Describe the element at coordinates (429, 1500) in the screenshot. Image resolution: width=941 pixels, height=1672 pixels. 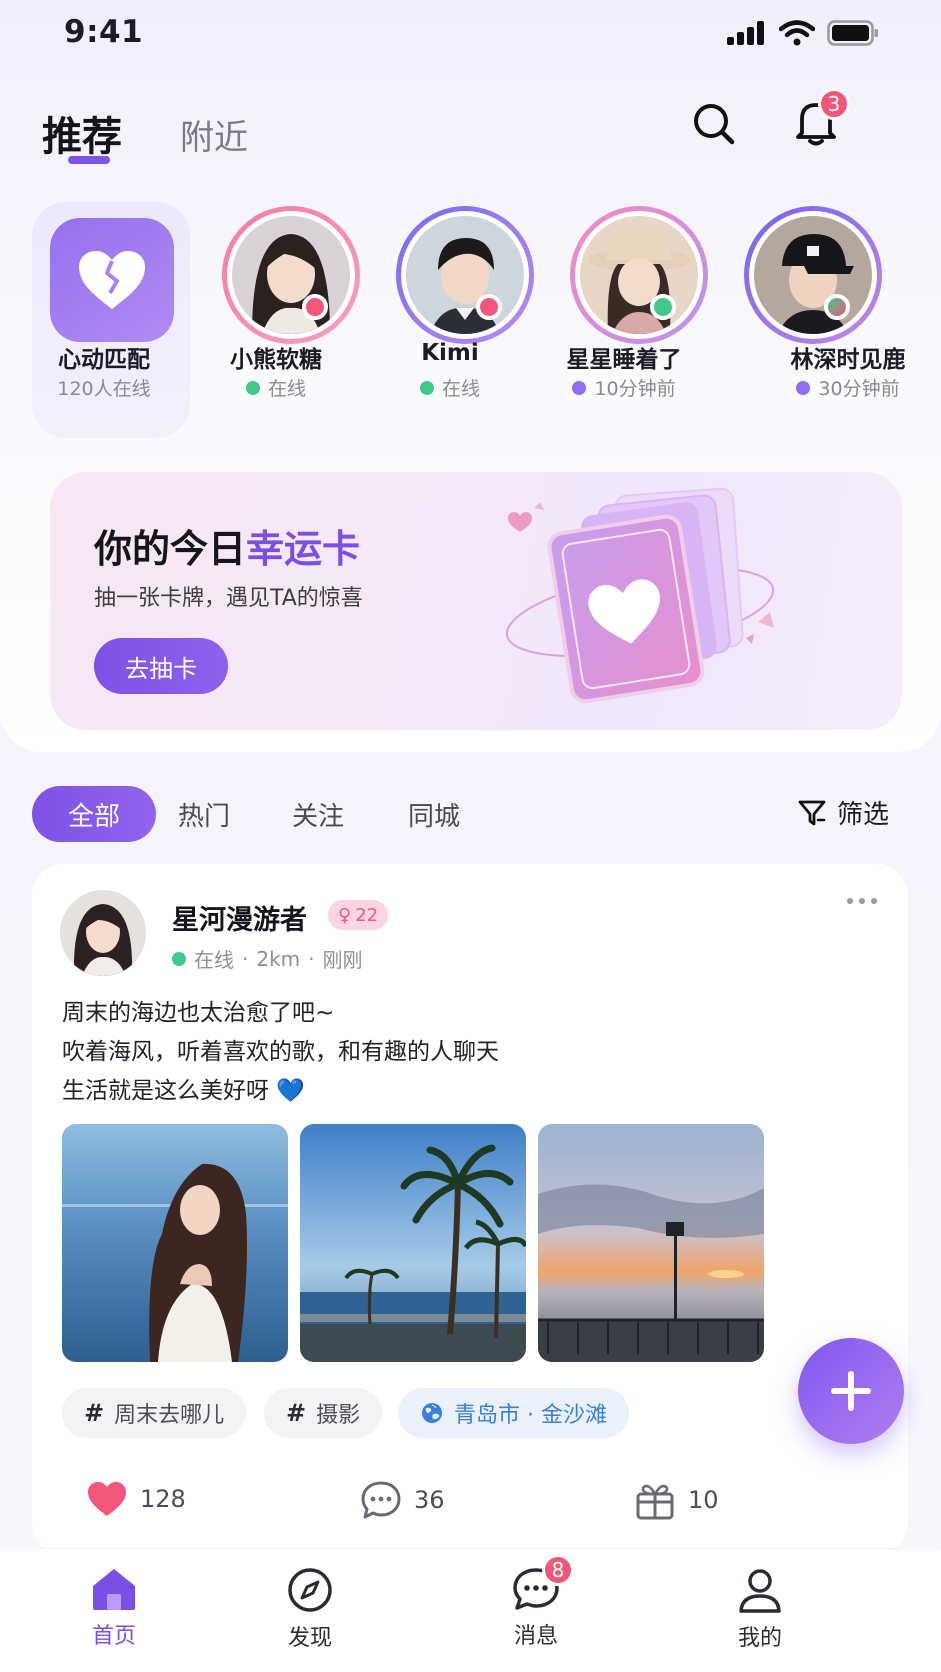
I see `comment-count: 36` at that location.